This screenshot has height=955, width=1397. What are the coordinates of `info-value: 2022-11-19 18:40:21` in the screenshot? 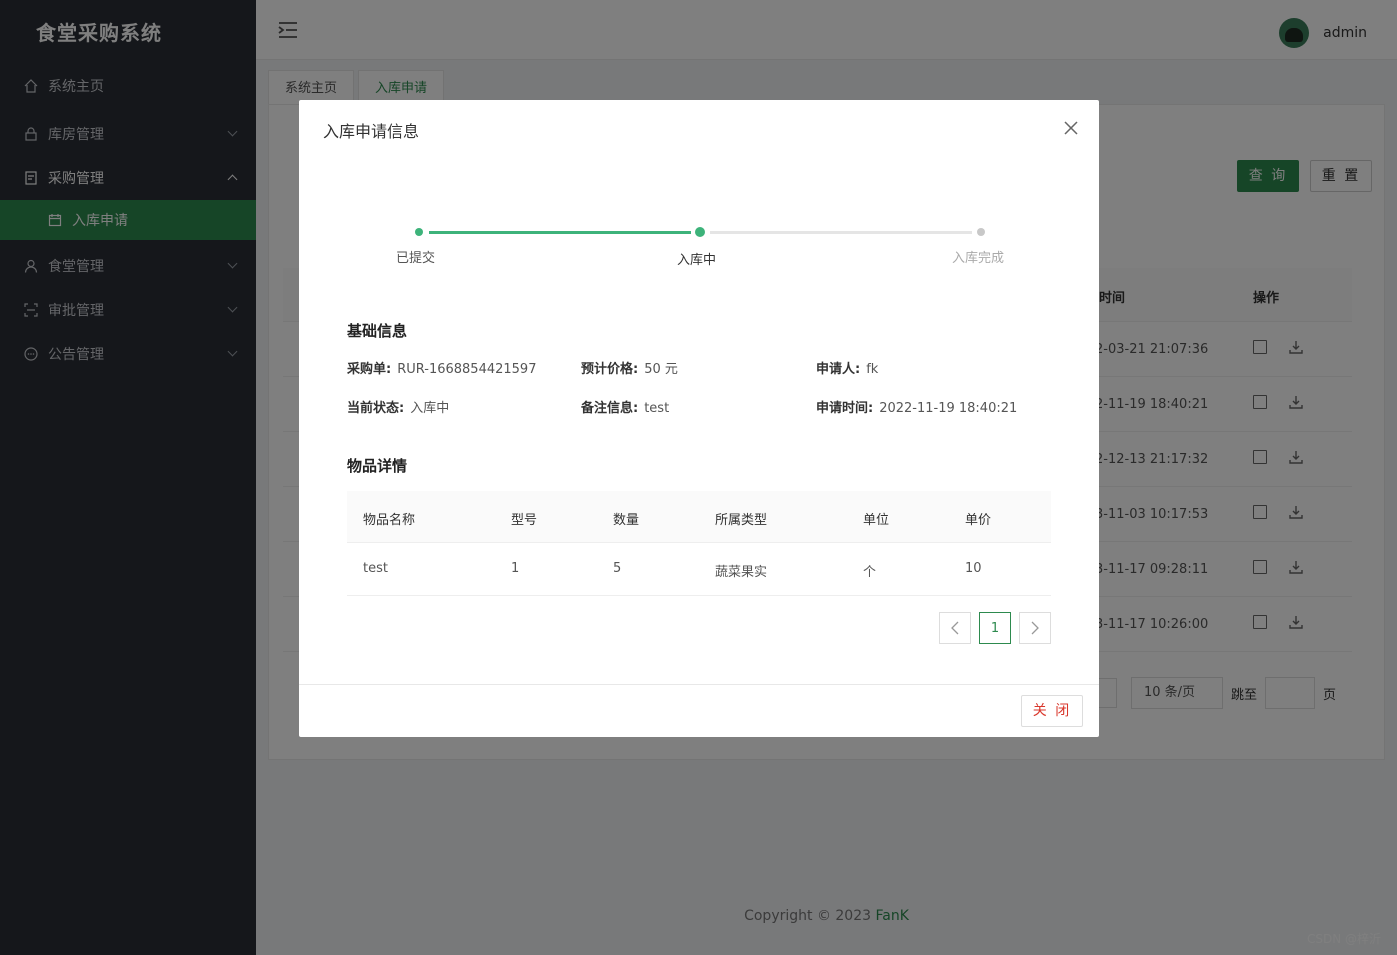 It's located at (948, 408).